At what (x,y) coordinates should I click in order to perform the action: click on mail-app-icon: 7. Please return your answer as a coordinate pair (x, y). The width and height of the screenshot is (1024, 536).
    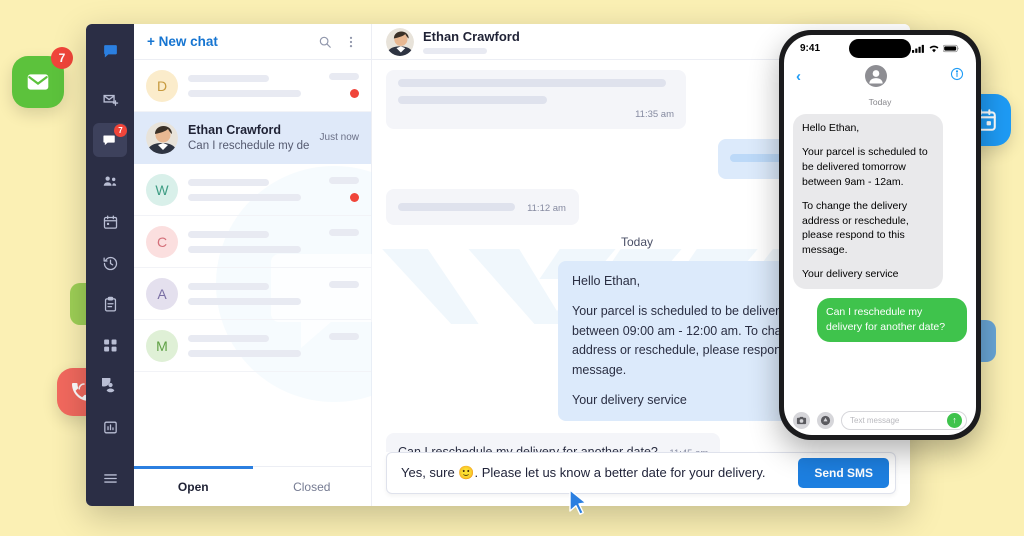
    Looking at the image, I should click on (42, 77).